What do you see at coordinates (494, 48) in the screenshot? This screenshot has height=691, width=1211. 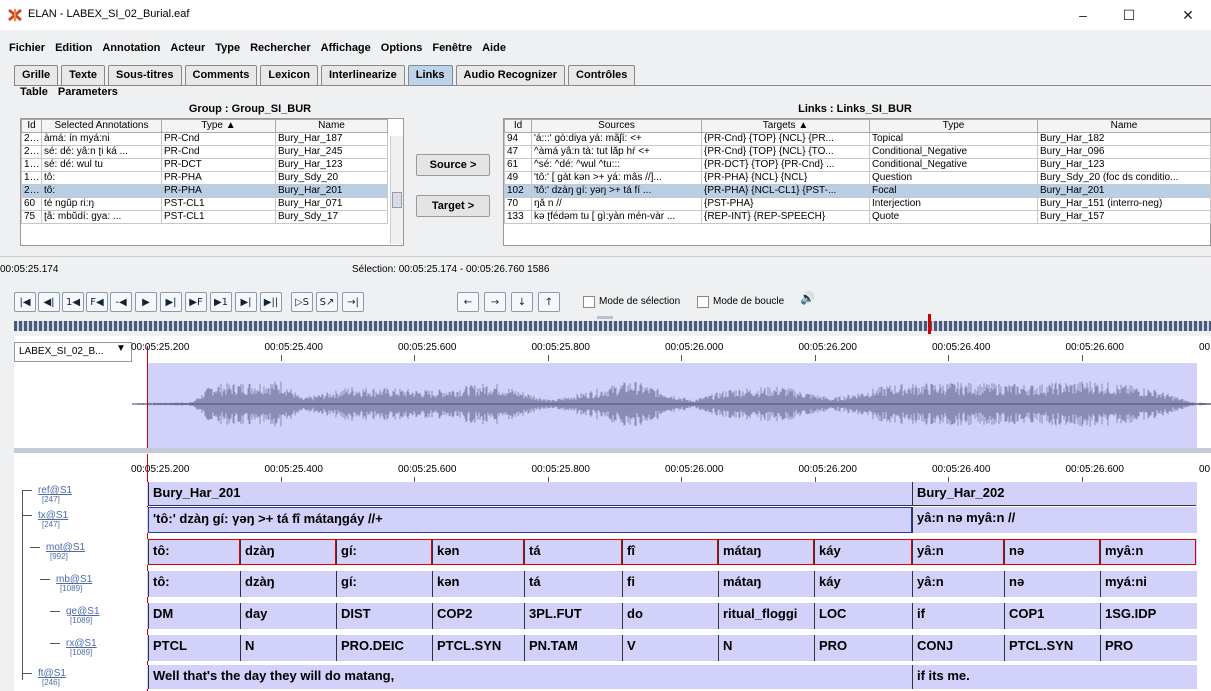 I see `menu-aide: Aide` at bounding box center [494, 48].